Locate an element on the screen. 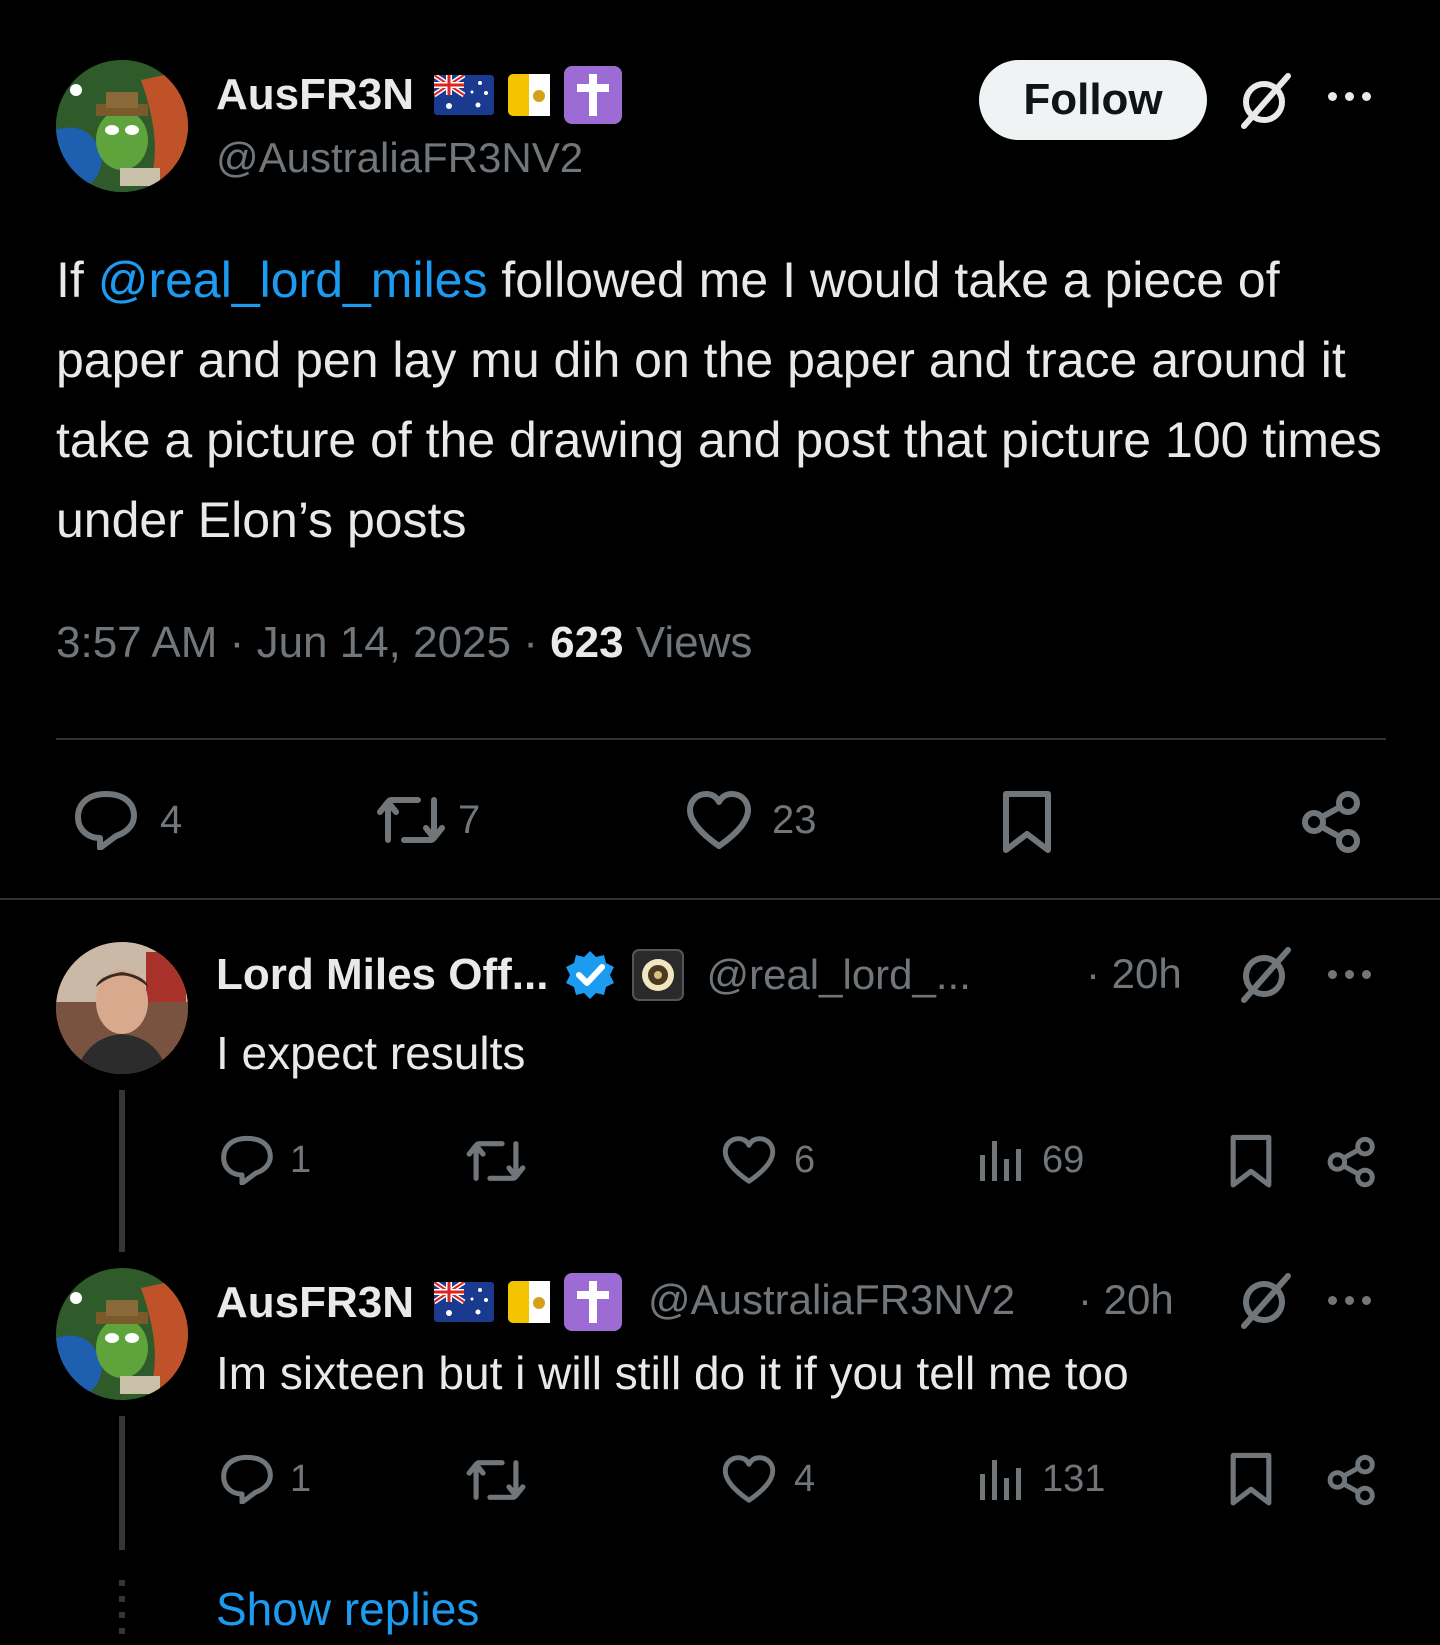 This screenshot has height=1645, width=1440. avatar-man-image is located at coordinates (122, 1008).